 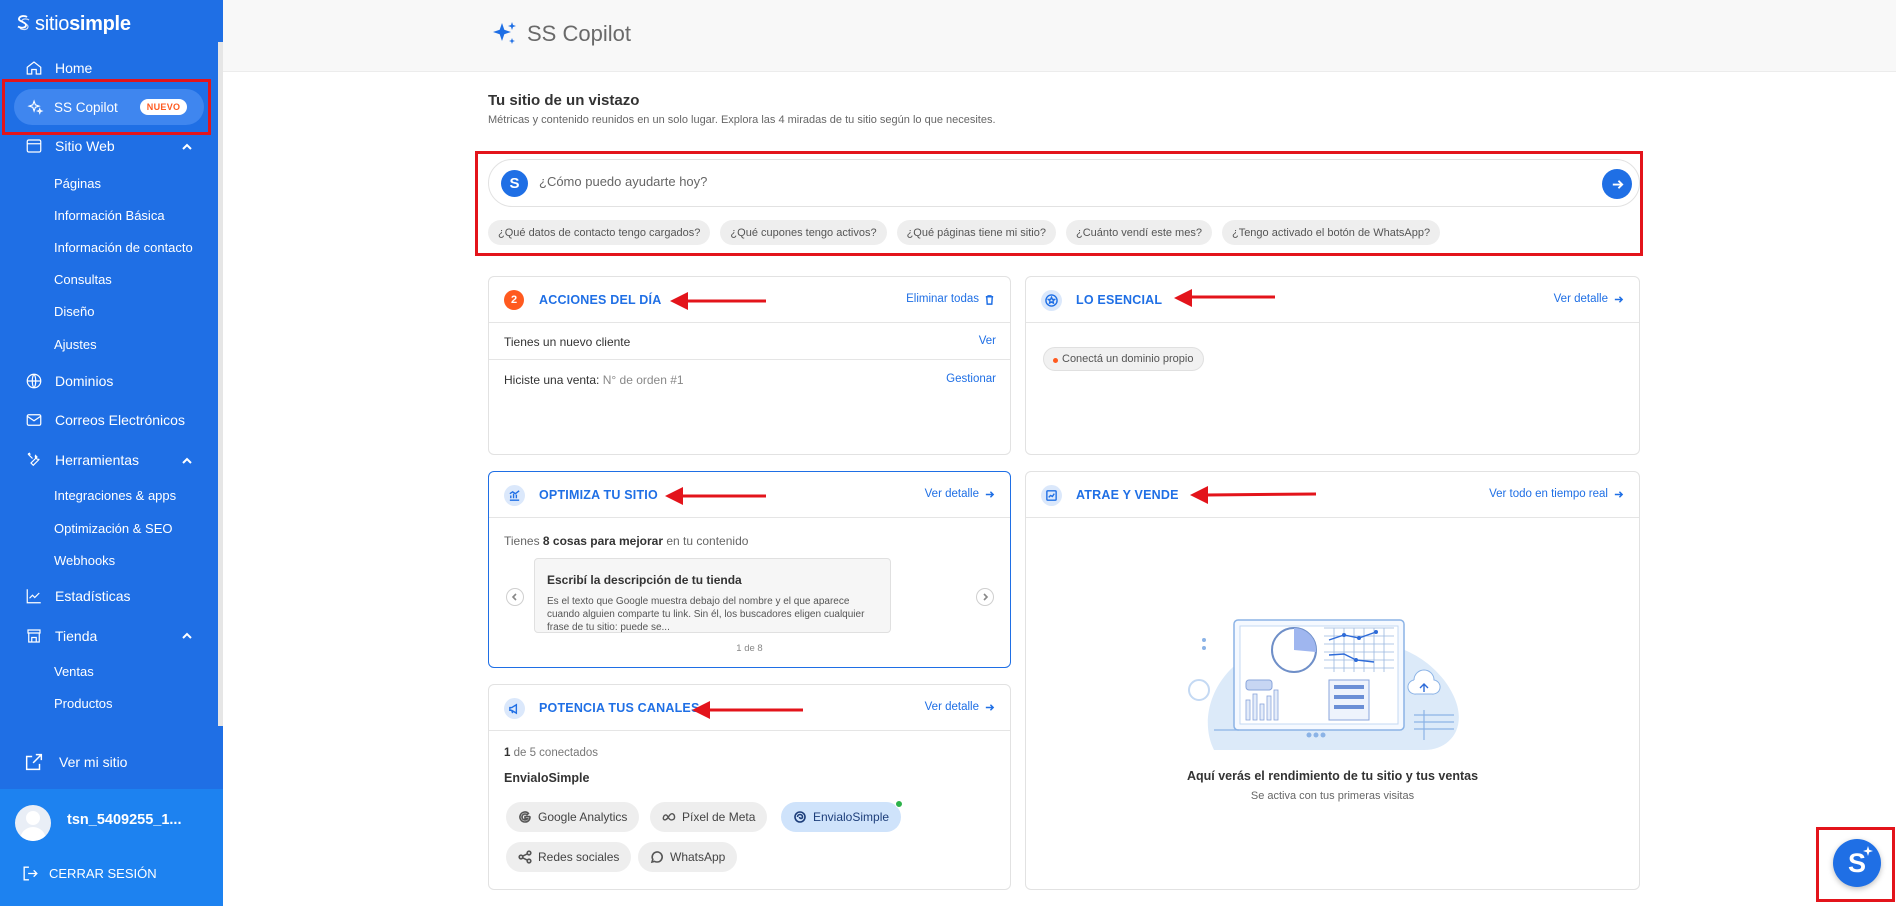 What do you see at coordinates (698, 857) in the screenshot?
I see `service-label: WhatsApp` at bounding box center [698, 857].